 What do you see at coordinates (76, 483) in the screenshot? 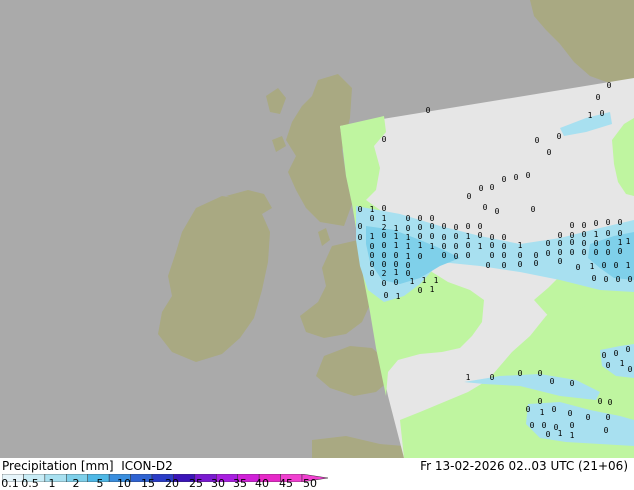
I see `scale-tick-label: 2` at bounding box center [76, 483].